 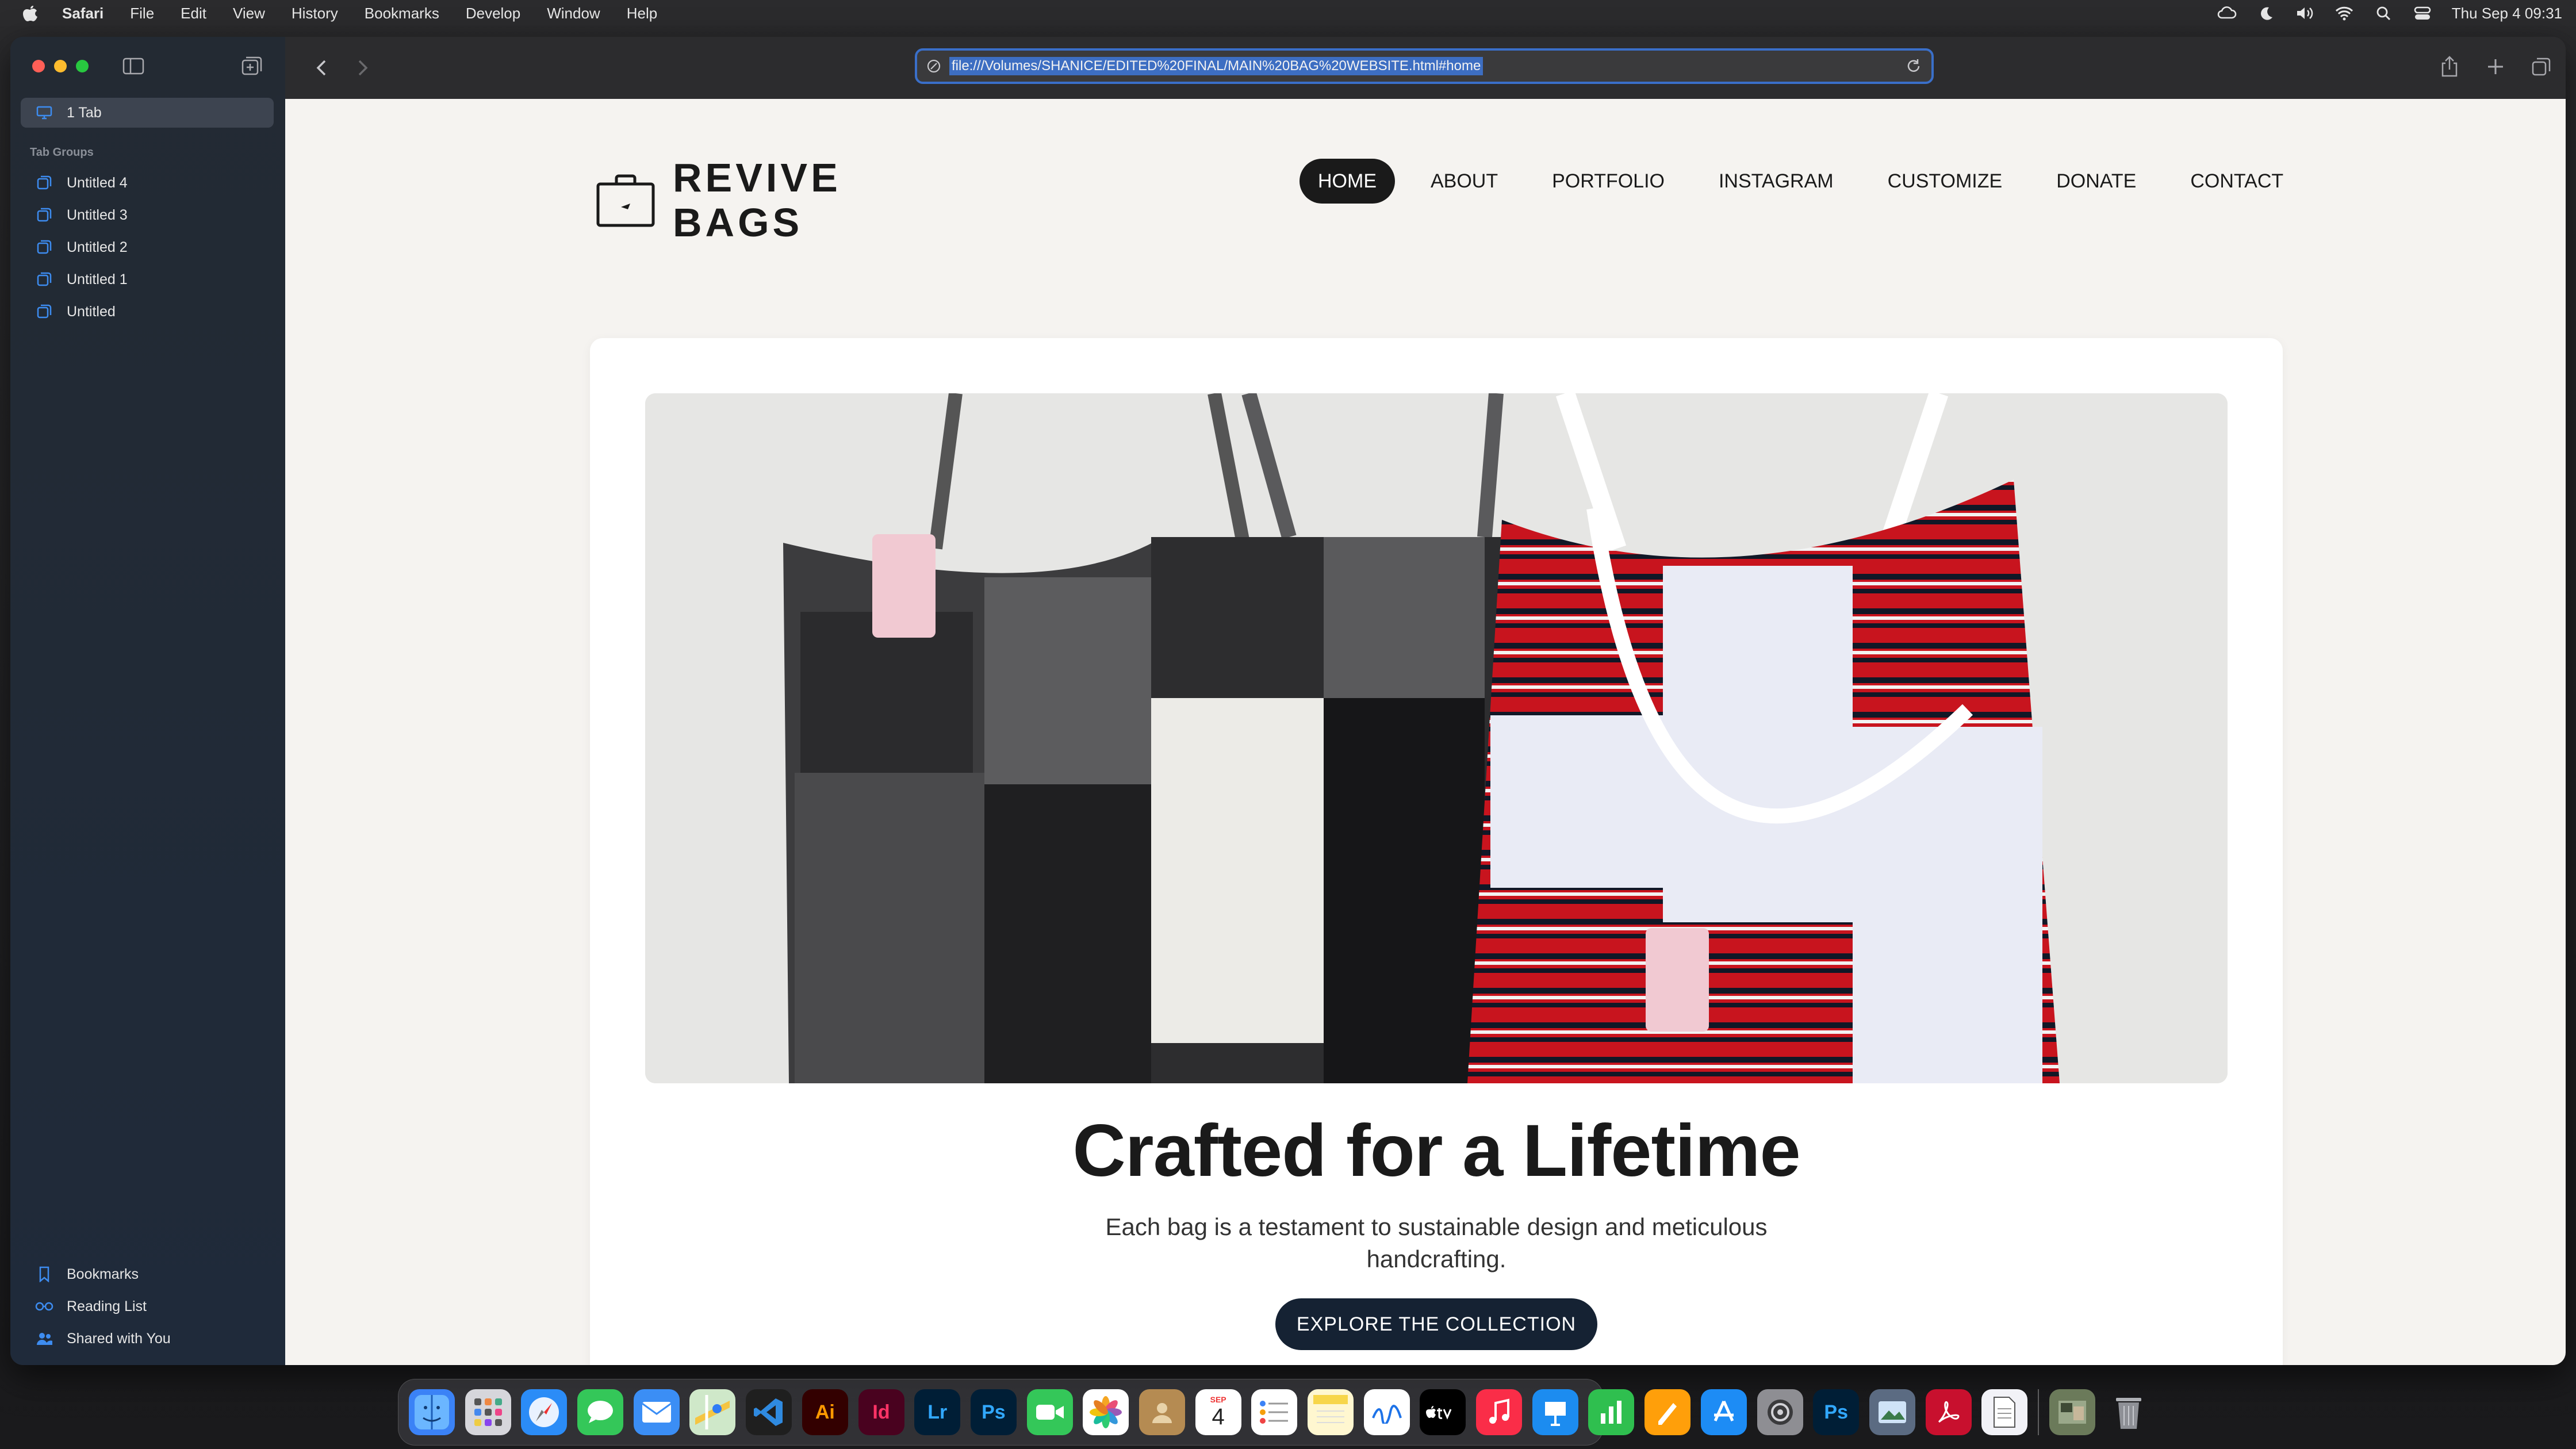 I want to click on safari-icon, so click(x=544, y=1412).